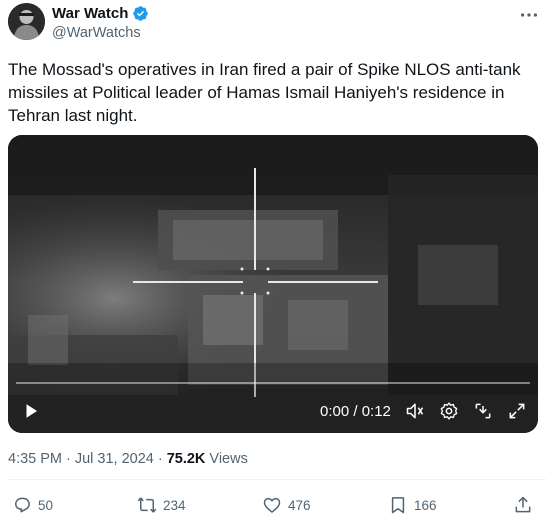 Image resolution: width=554 pixels, height=526 pixels. Describe the element at coordinates (114, 459) in the screenshot. I see `tweet-date: Jul 31, 2024` at that location.